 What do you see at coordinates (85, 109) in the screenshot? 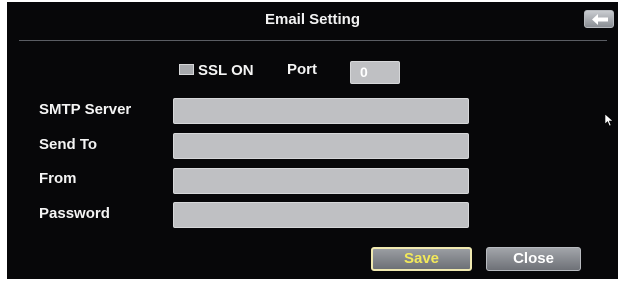
I see `smtp-server-label: SMTP Server` at bounding box center [85, 109].